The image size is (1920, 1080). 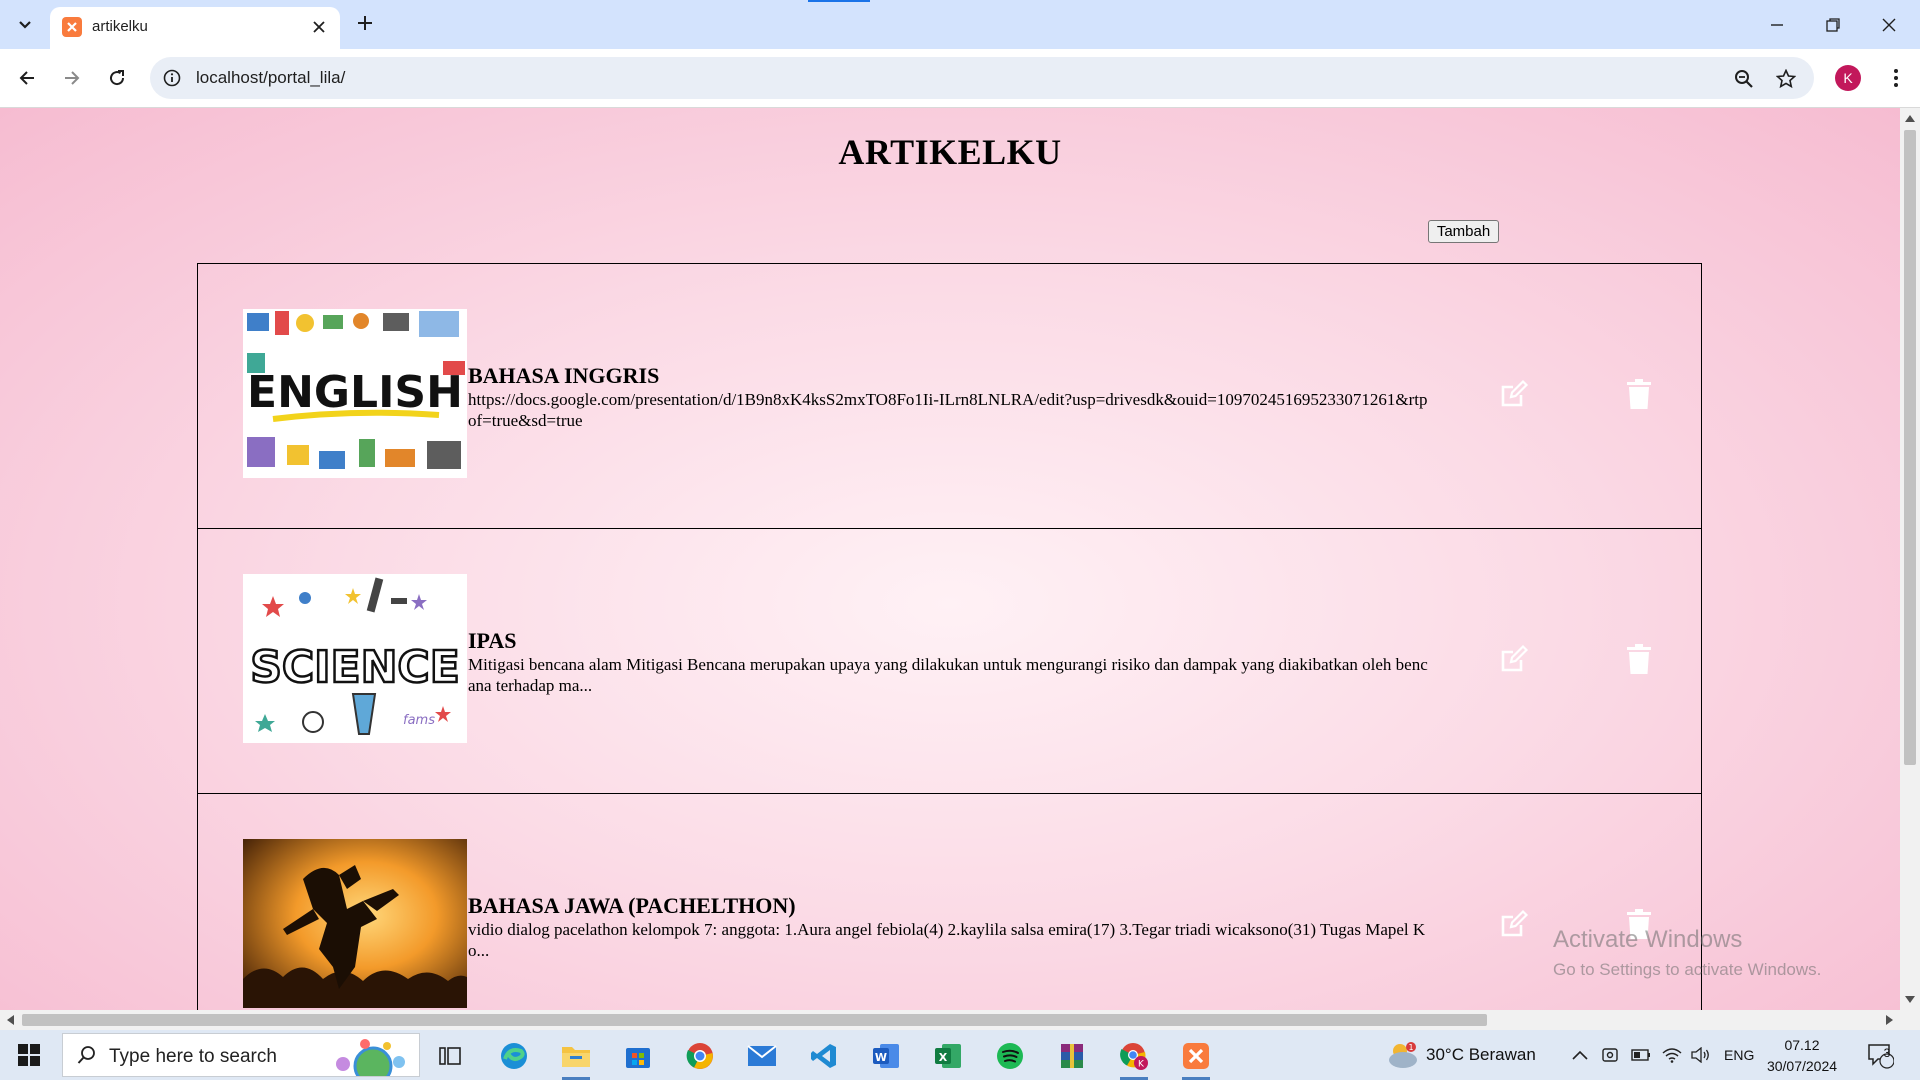 I want to click on horizontal-scroll-thumb, so click(x=754, y=1020).